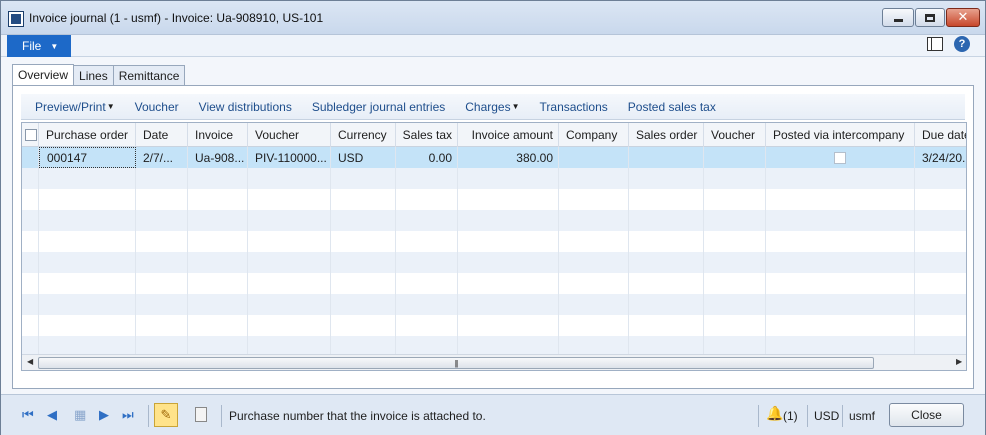 The image size is (986, 435). What do you see at coordinates (80, 415) in the screenshot?
I see `grid-view-icon: ▦` at bounding box center [80, 415].